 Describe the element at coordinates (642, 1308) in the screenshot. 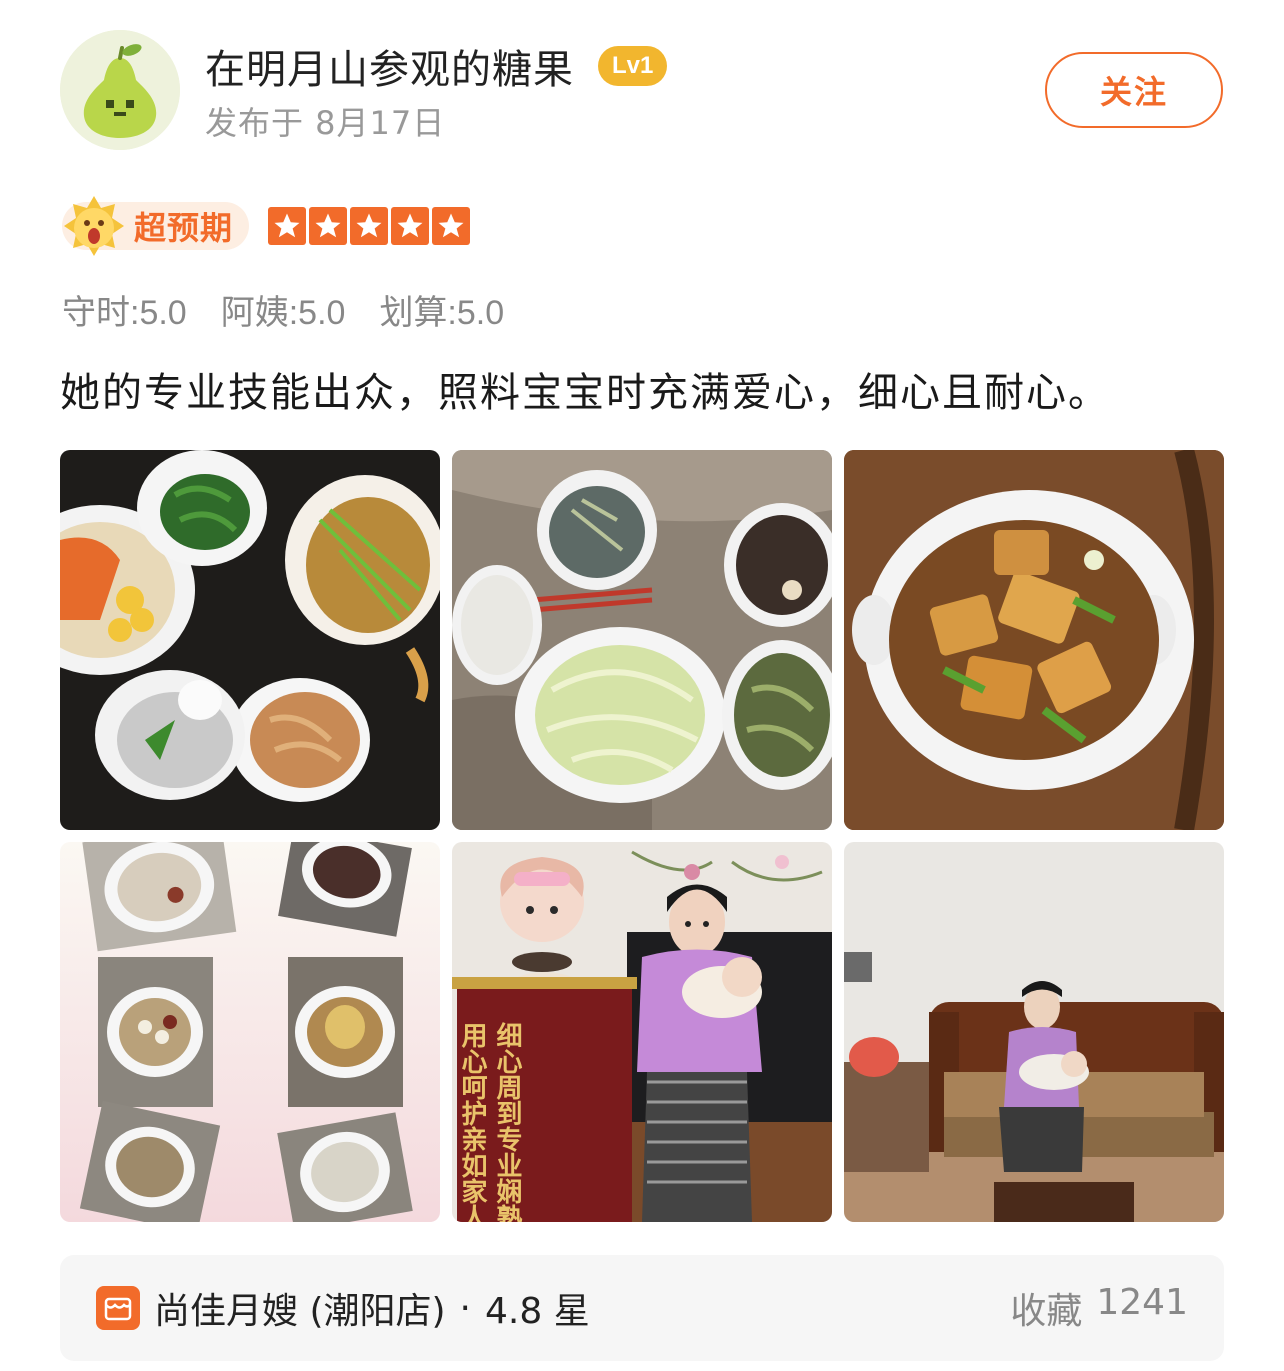

I see `shop-card: 尚佳月嫂 (潮阳店) · 4.8 星 收藏 1241` at that location.